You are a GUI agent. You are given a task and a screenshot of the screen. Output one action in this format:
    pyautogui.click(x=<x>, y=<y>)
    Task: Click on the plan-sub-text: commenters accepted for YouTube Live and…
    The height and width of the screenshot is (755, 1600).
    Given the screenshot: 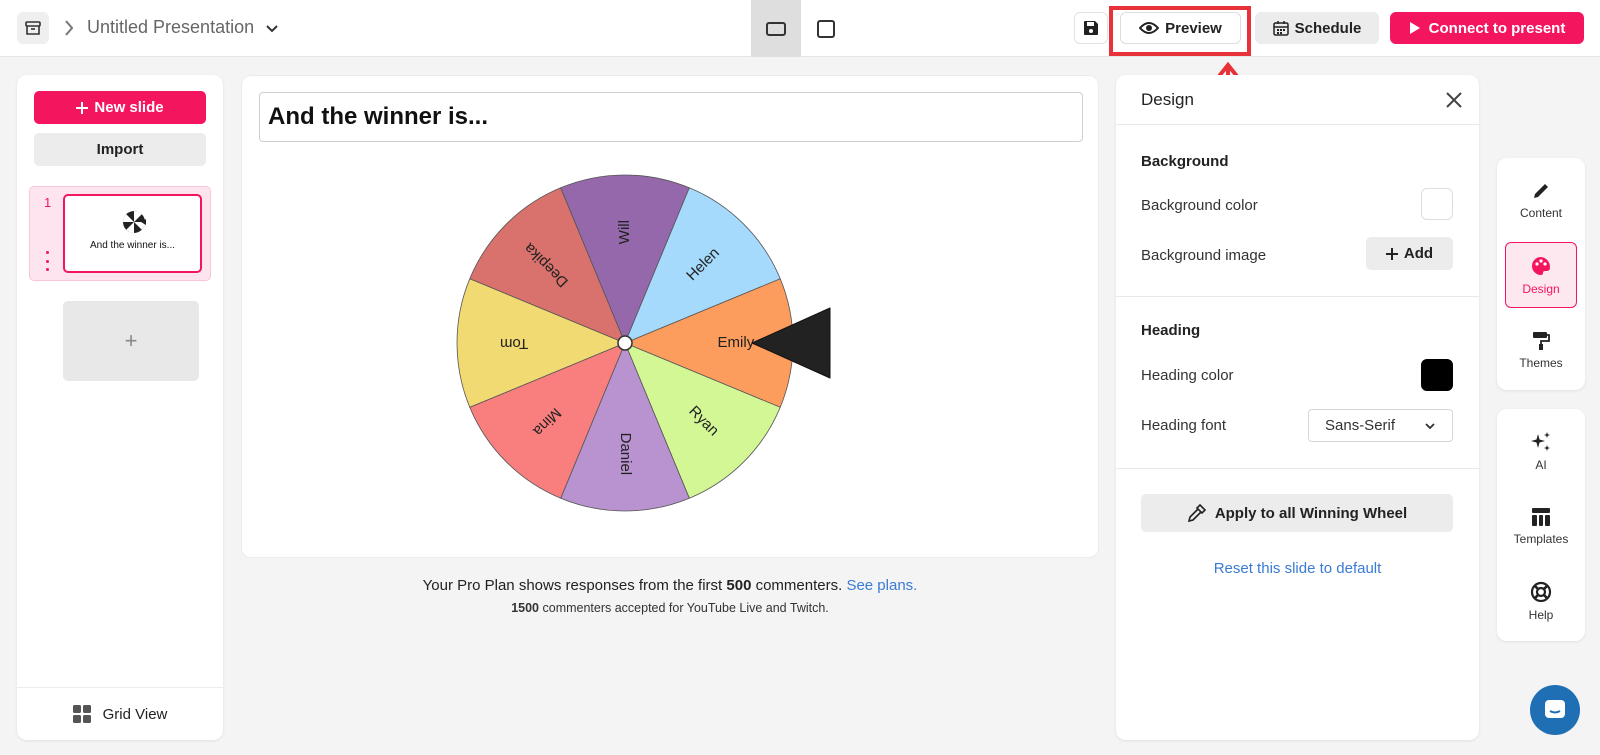 What is the action you would take?
    pyautogui.click(x=684, y=608)
    